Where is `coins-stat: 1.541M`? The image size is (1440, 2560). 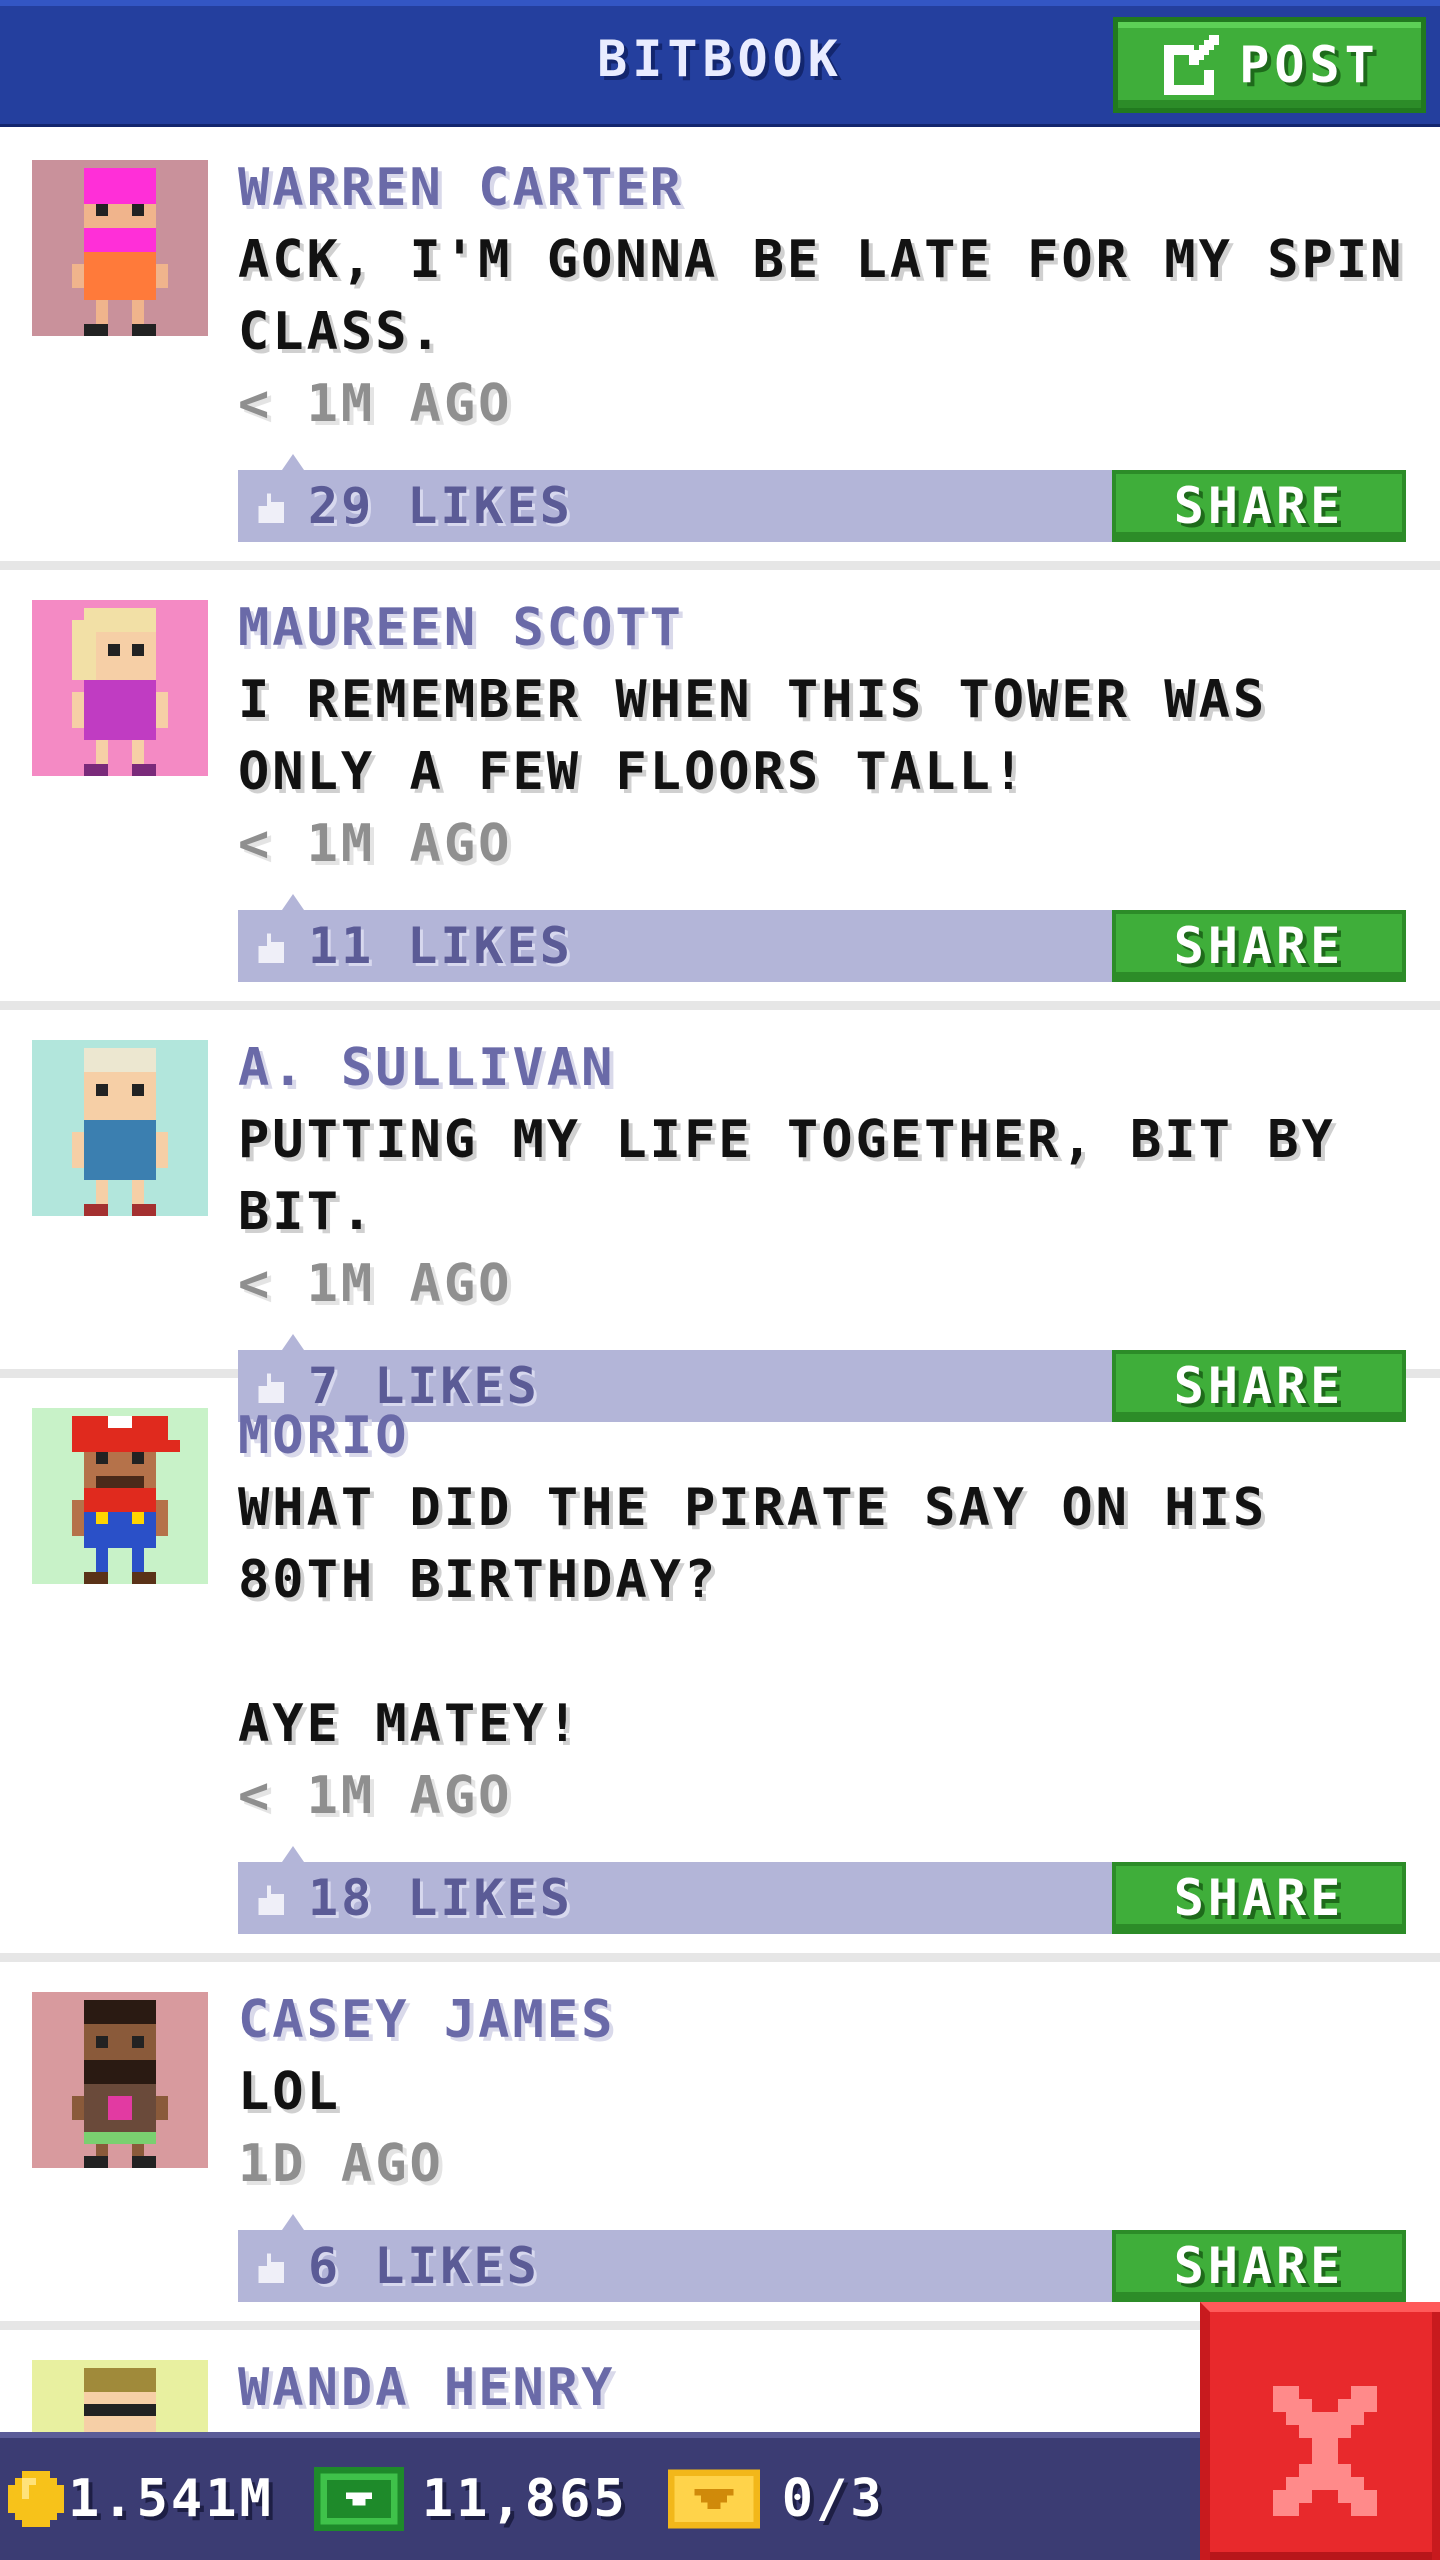 coins-stat: 1.541M is located at coordinates (141, 2499).